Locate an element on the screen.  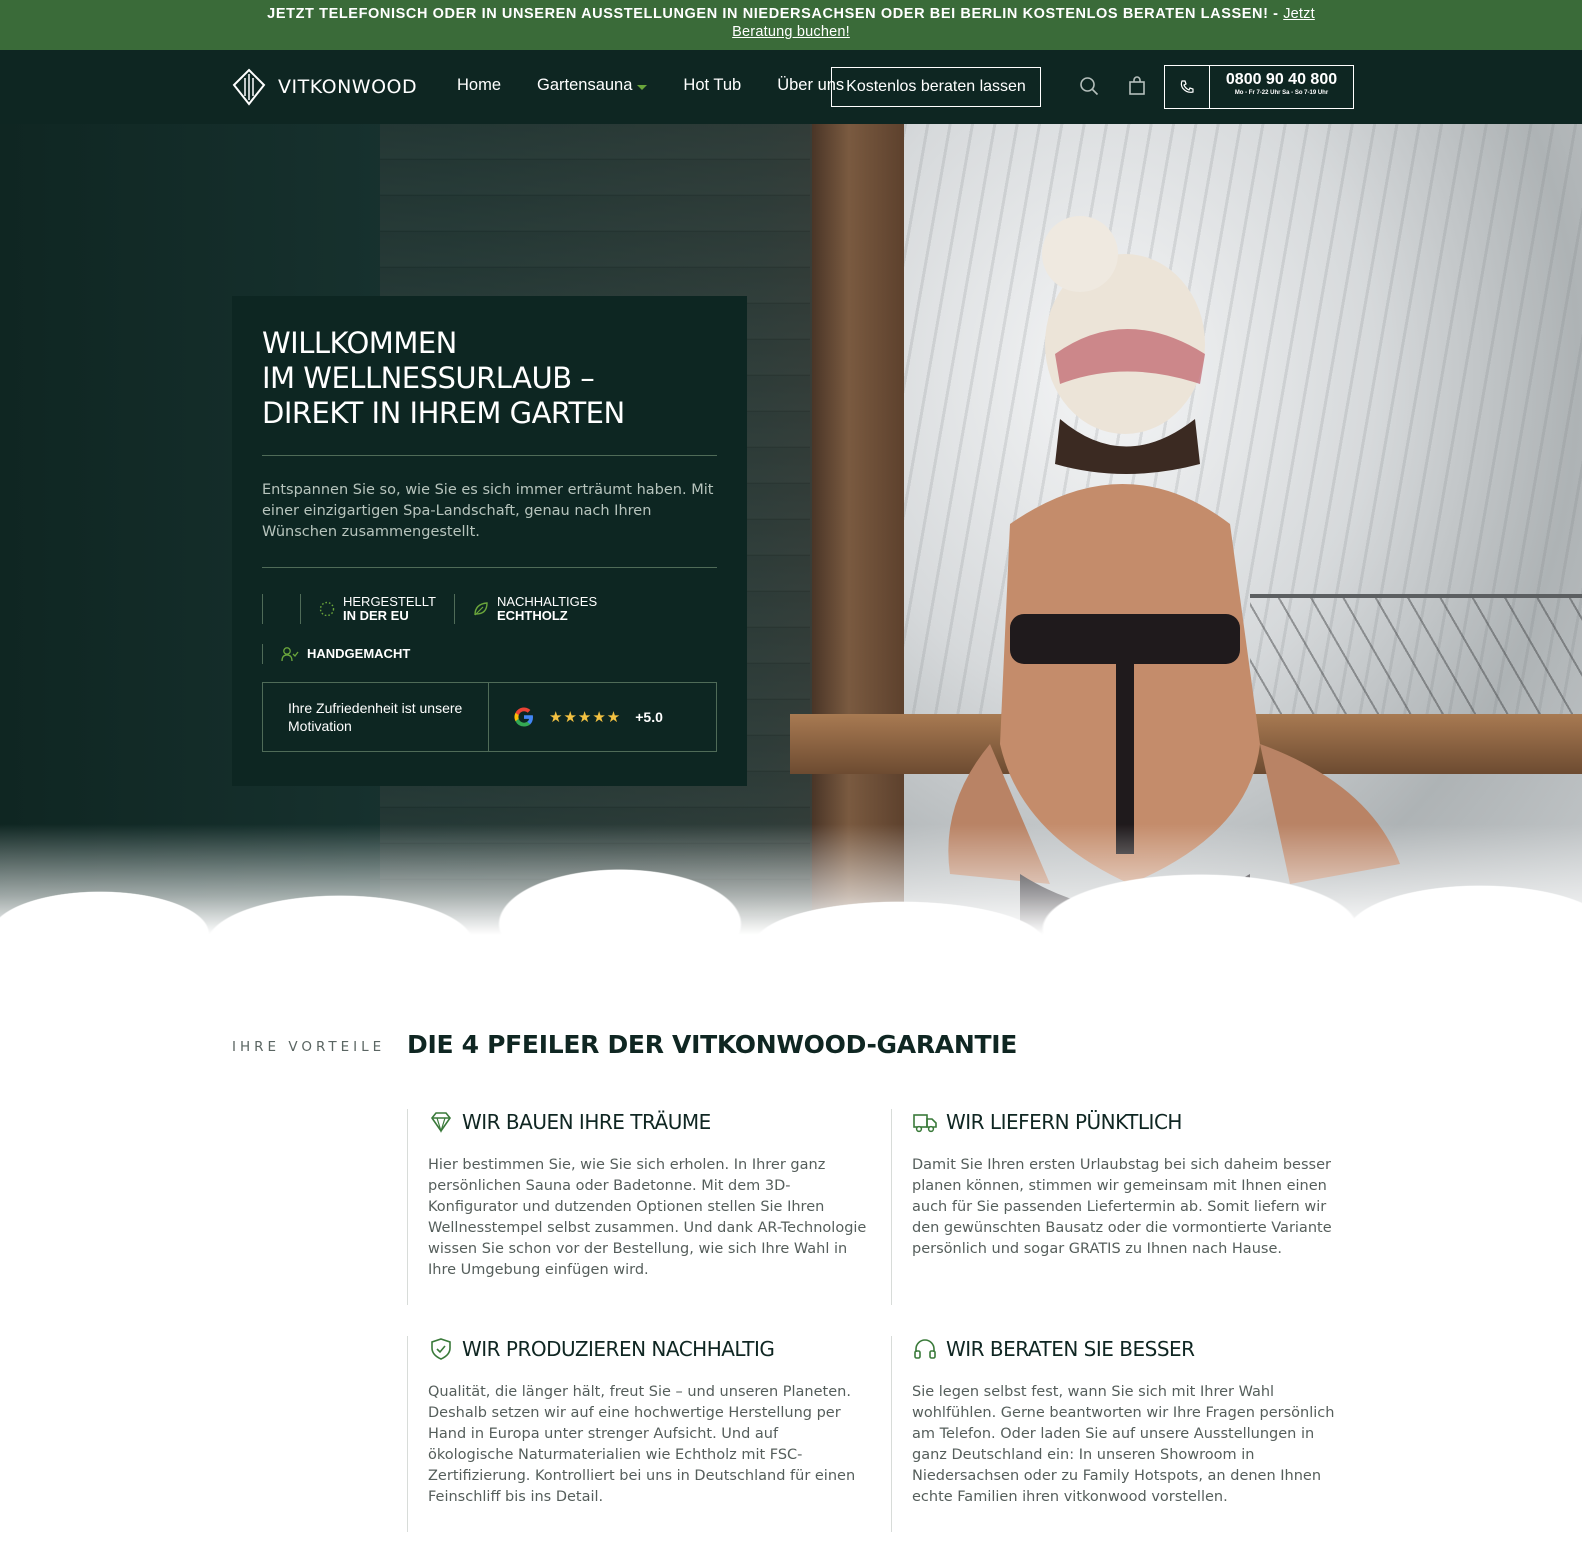
badge-sustainable-wood: NACHHALTIGES ECHTHOLZ is located at coordinates (534, 609).